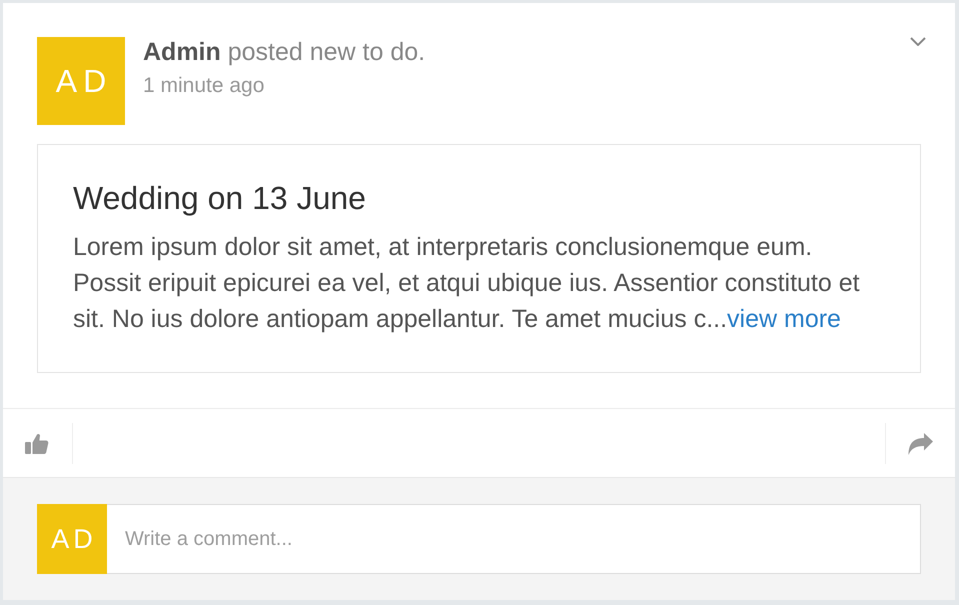 This screenshot has width=959, height=605. I want to click on view-more-link: view more, so click(784, 319).